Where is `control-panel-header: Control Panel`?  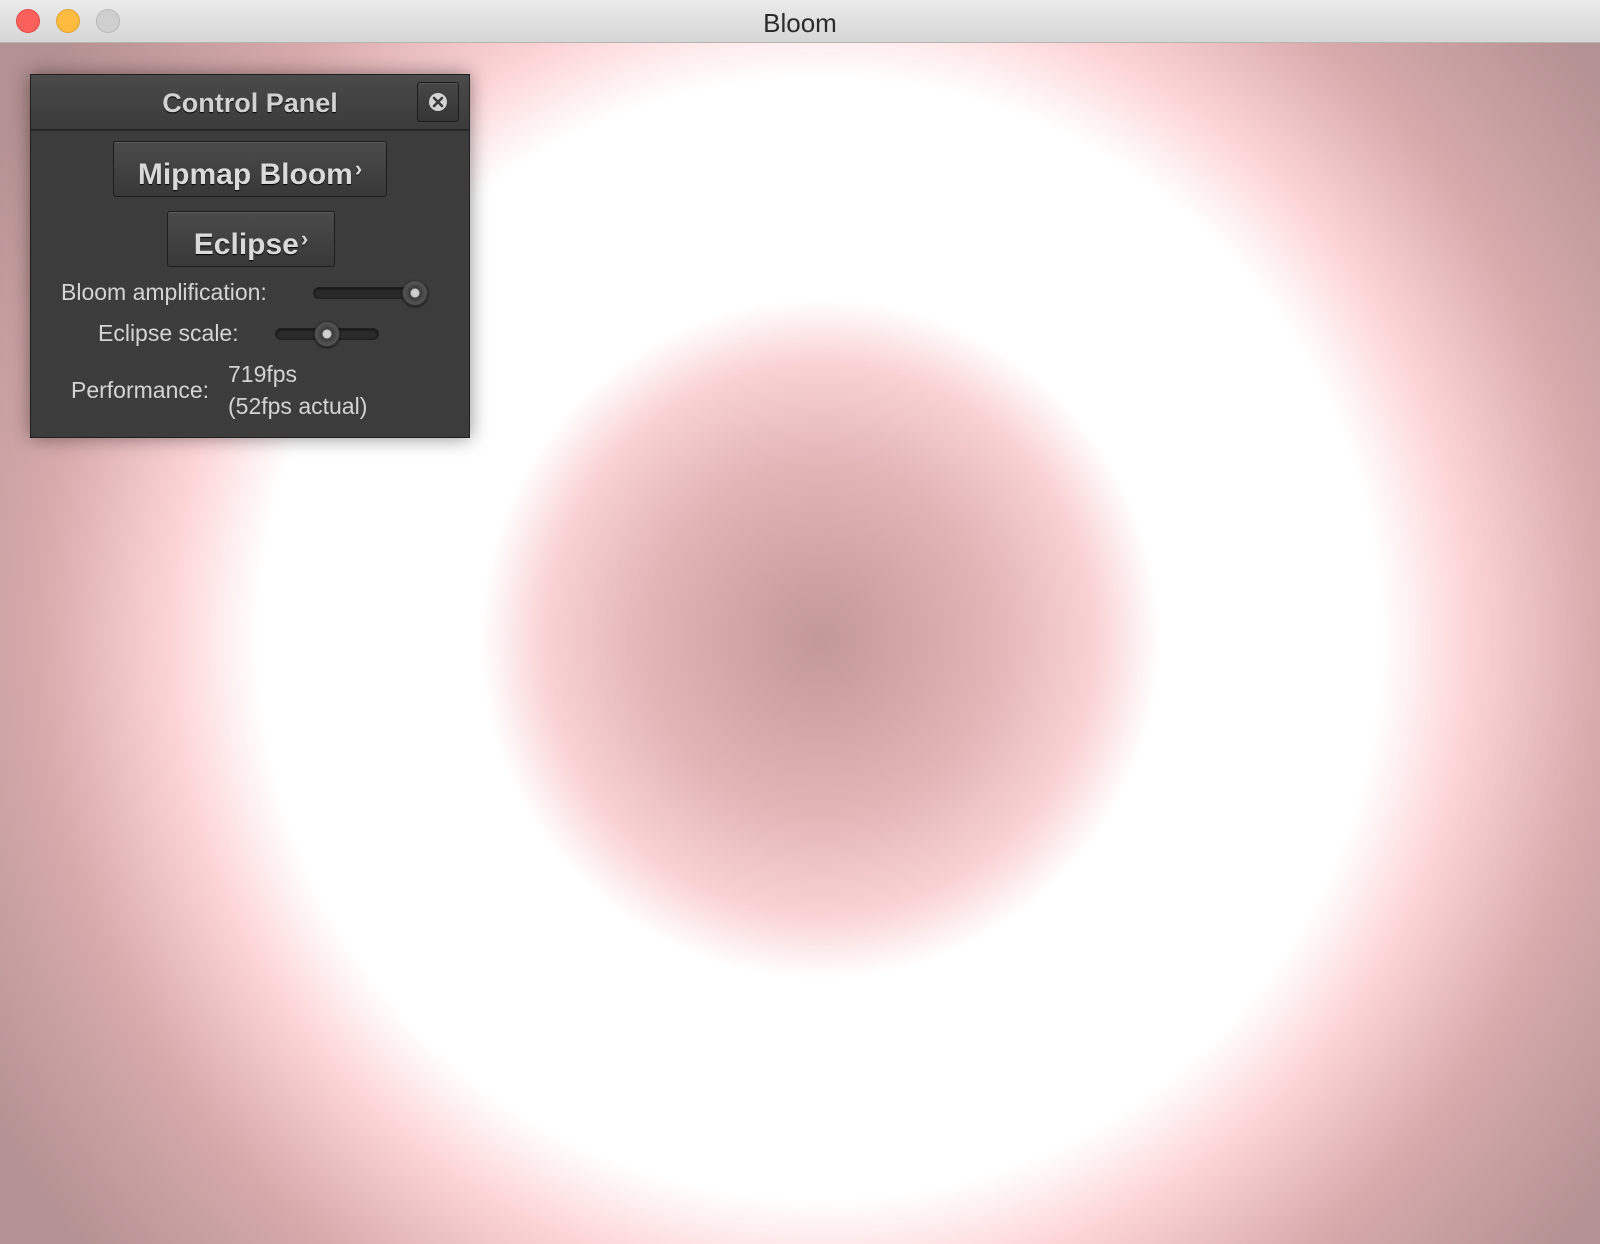
control-panel-header: Control Panel is located at coordinates (250, 103).